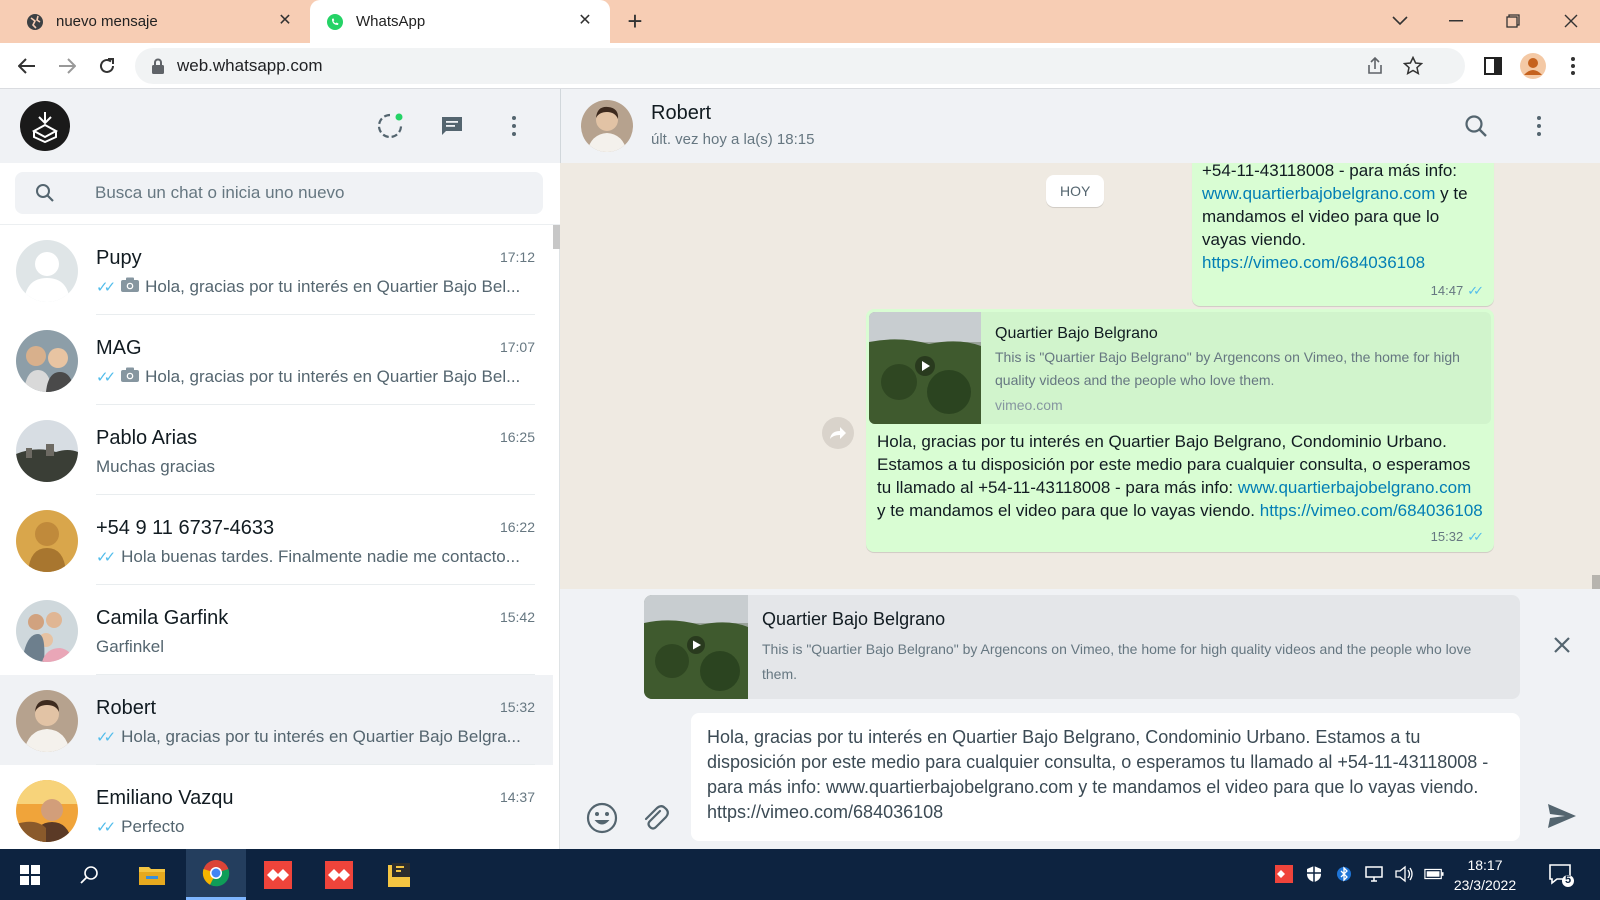 The height and width of the screenshot is (900, 1600). Describe the element at coordinates (1562, 645) in the screenshot. I see `close-preview-icon` at that location.